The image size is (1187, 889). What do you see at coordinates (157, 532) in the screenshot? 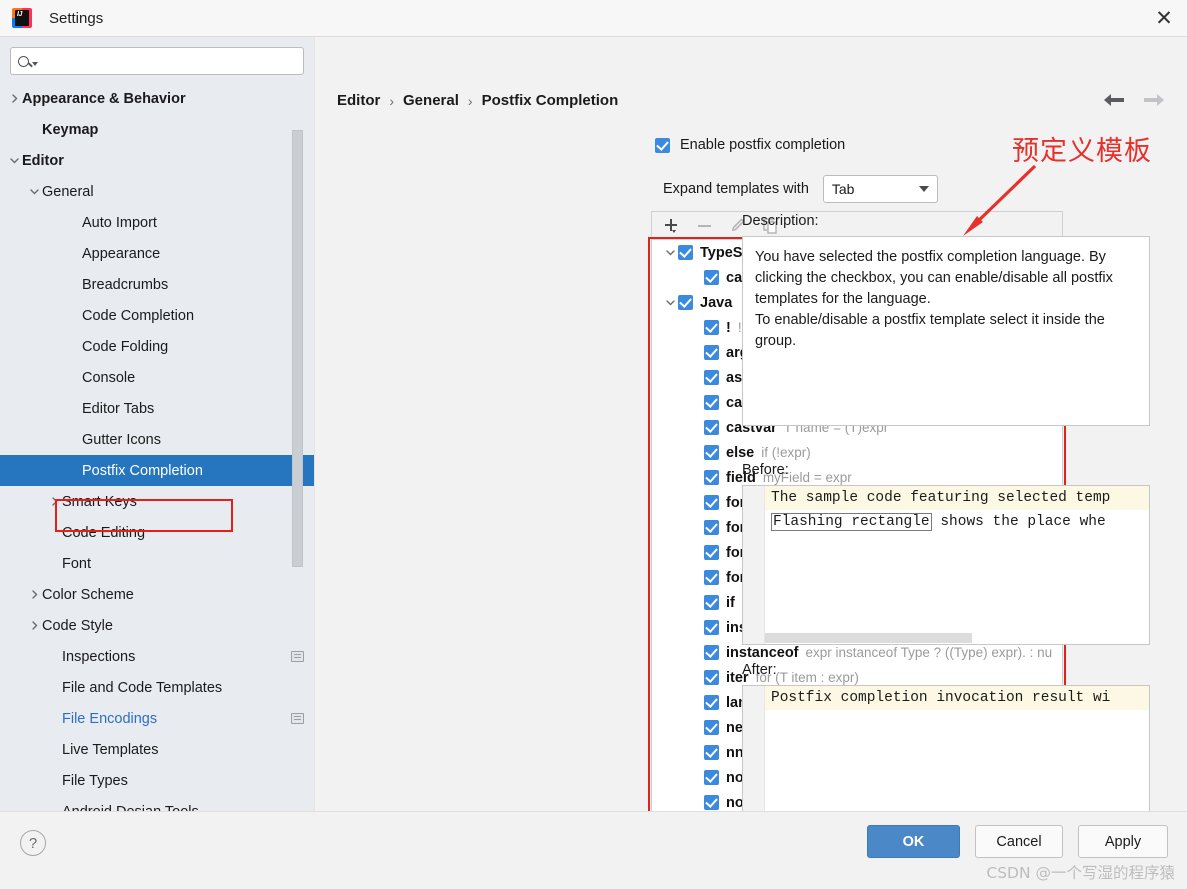
I see `sidebar-item-code-editing: Code Editing` at bounding box center [157, 532].